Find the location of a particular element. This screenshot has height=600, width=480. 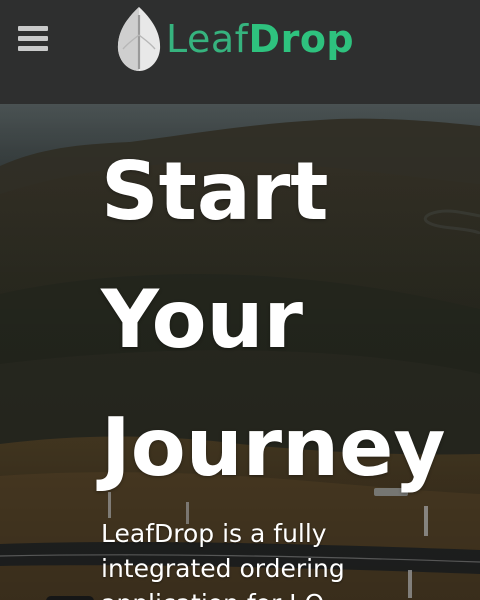

brand-word-bold: Drop is located at coordinates (301, 39).